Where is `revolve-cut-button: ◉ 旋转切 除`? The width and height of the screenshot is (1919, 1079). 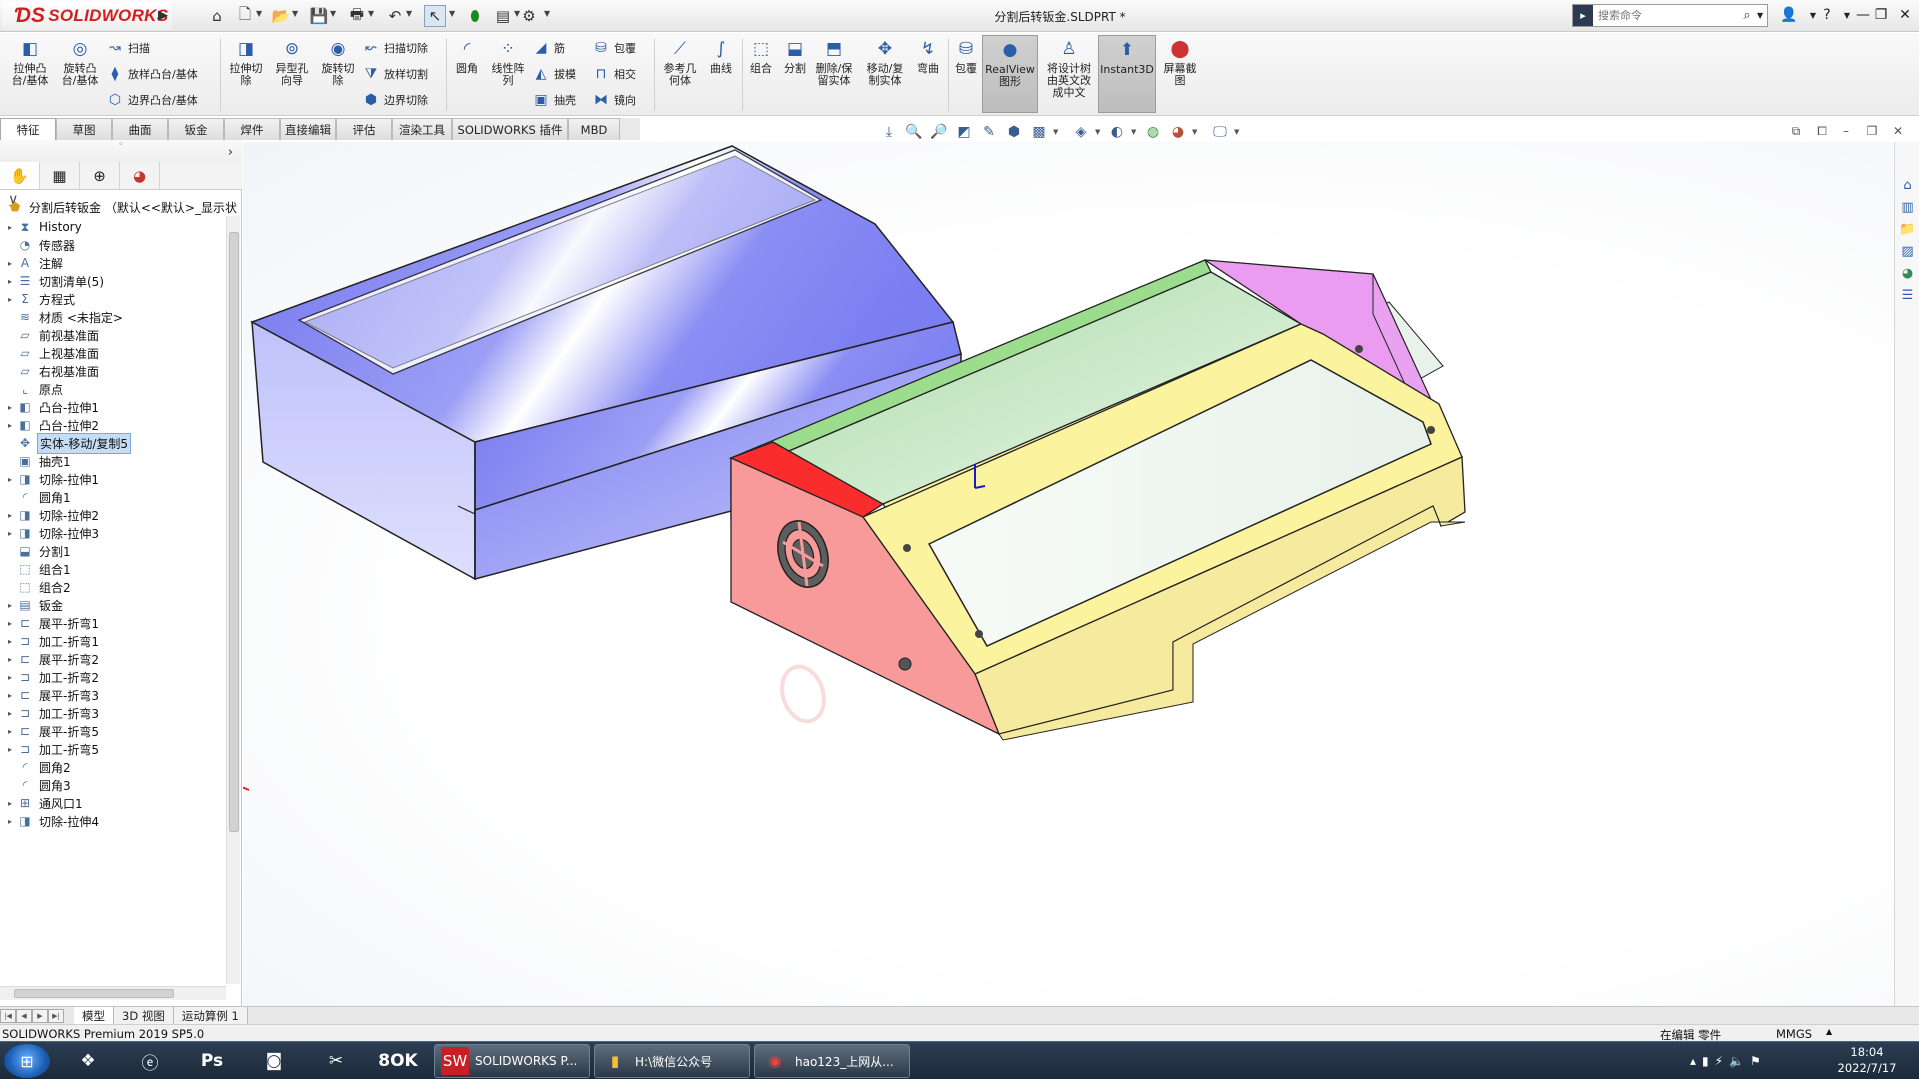
revolve-cut-button: ◉ 旋转切 除 is located at coordinates (338, 62).